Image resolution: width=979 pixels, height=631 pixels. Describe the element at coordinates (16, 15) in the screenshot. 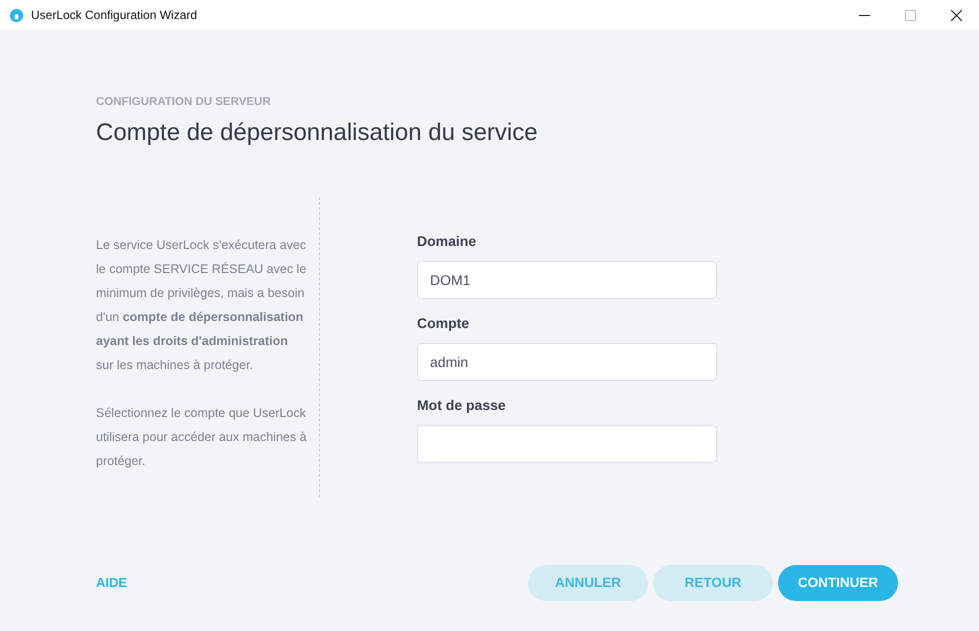

I see `lock-icon` at that location.